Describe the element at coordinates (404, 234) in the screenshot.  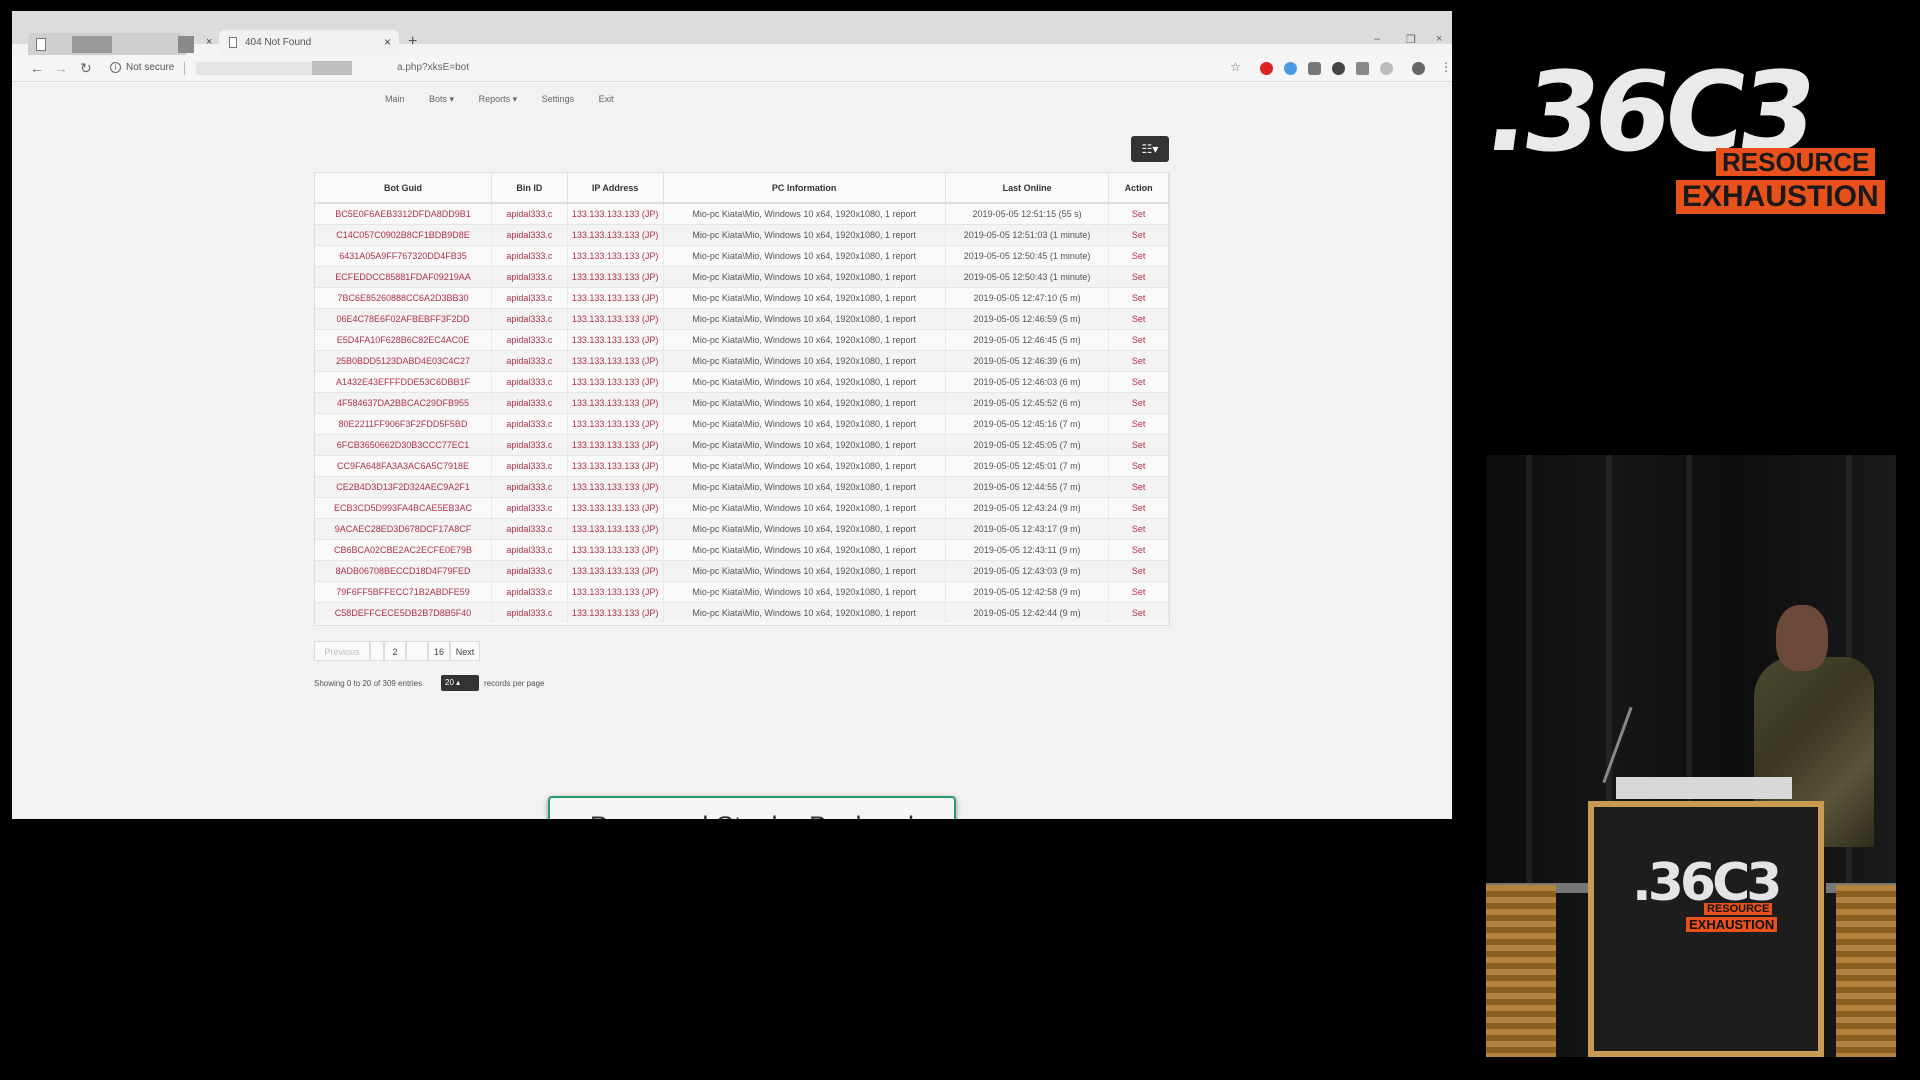
I see `bot-guid-cell: C14C057C0902B8CF1BDB9D8E` at that location.